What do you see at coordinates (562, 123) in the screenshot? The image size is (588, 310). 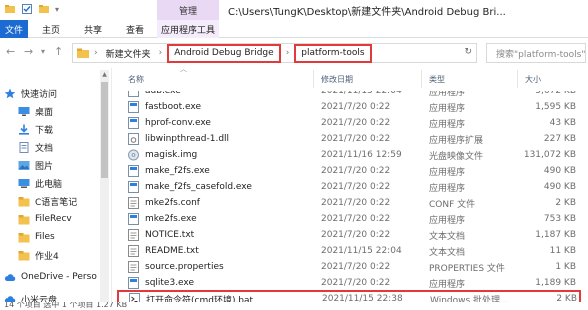 I see `file-size: 43 KB` at bounding box center [562, 123].